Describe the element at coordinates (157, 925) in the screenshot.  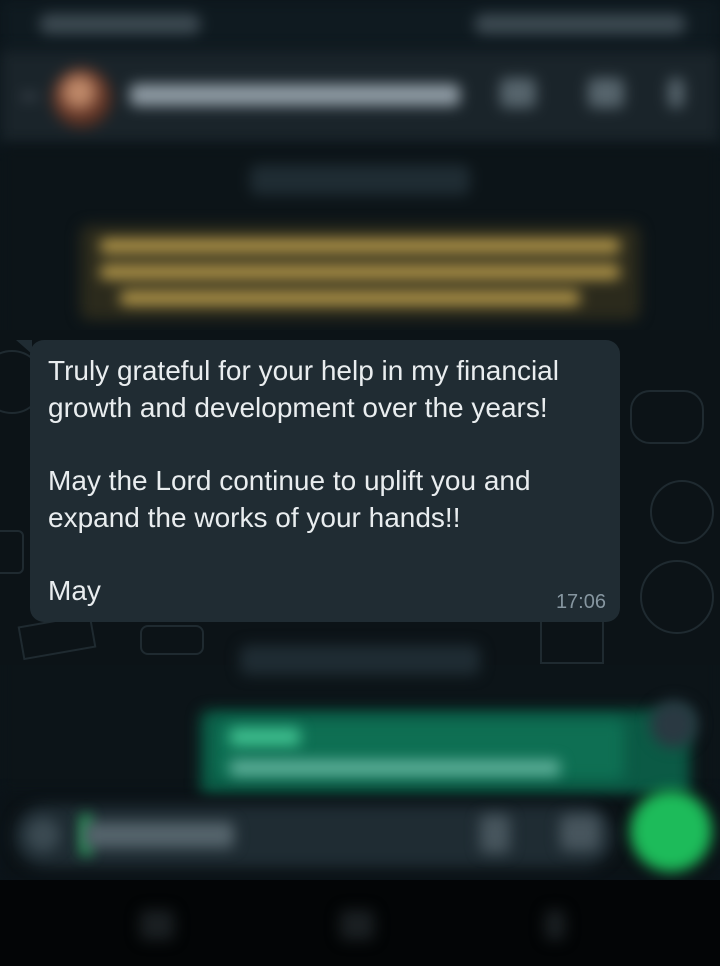
I see `recents-nav-icon` at that location.